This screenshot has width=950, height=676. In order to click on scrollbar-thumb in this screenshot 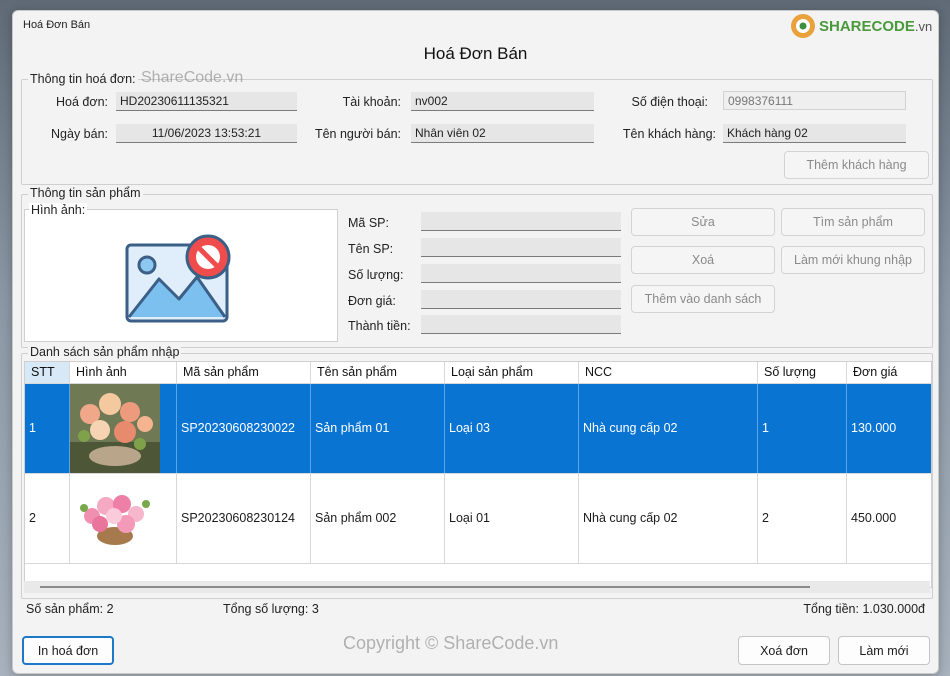, I will do `click(425, 587)`.